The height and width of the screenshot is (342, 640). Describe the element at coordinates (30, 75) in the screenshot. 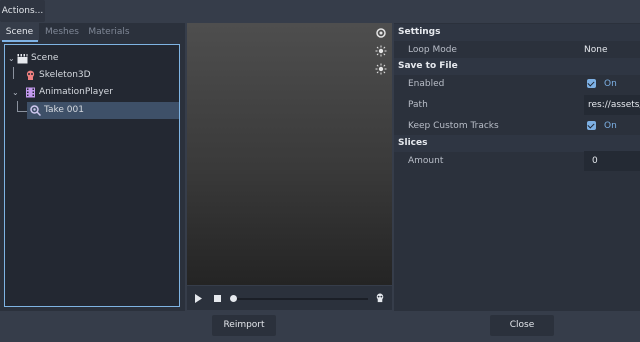

I see `skeleton-icon` at that location.